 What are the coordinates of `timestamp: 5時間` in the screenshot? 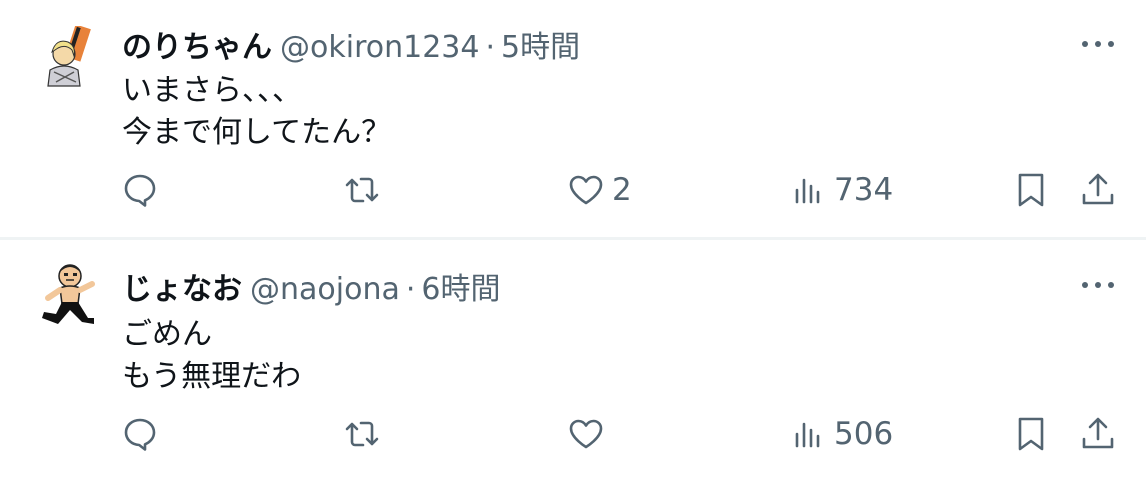 It's located at (540, 44).